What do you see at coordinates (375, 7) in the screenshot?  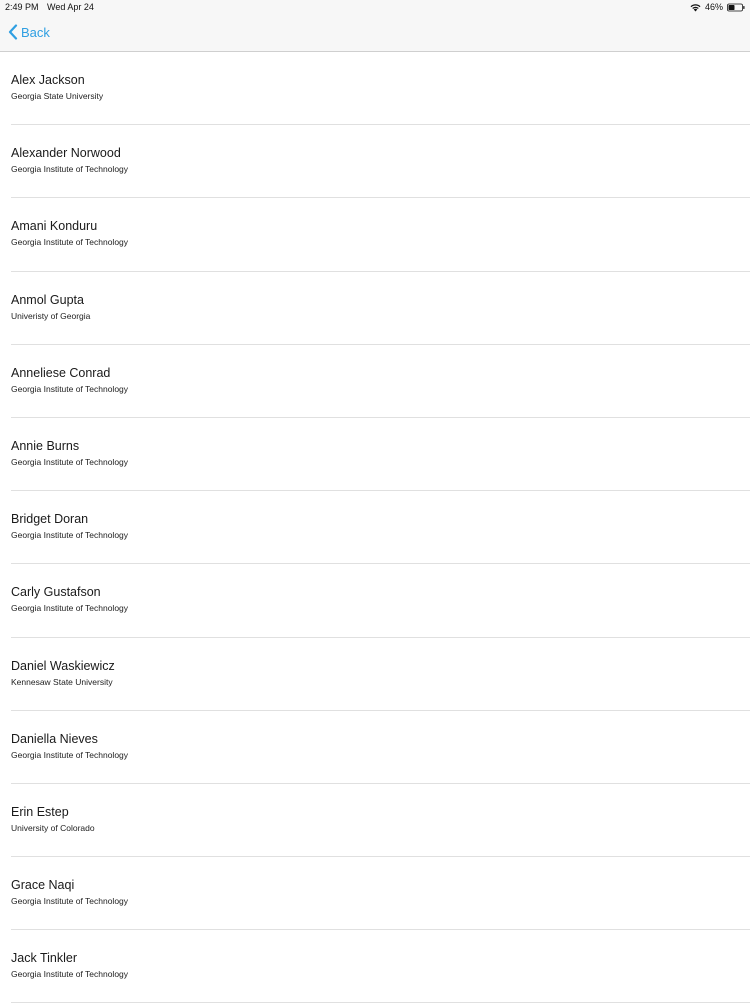 I see `status-bar: 2:49 PM Wed Apr 24 46%` at bounding box center [375, 7].